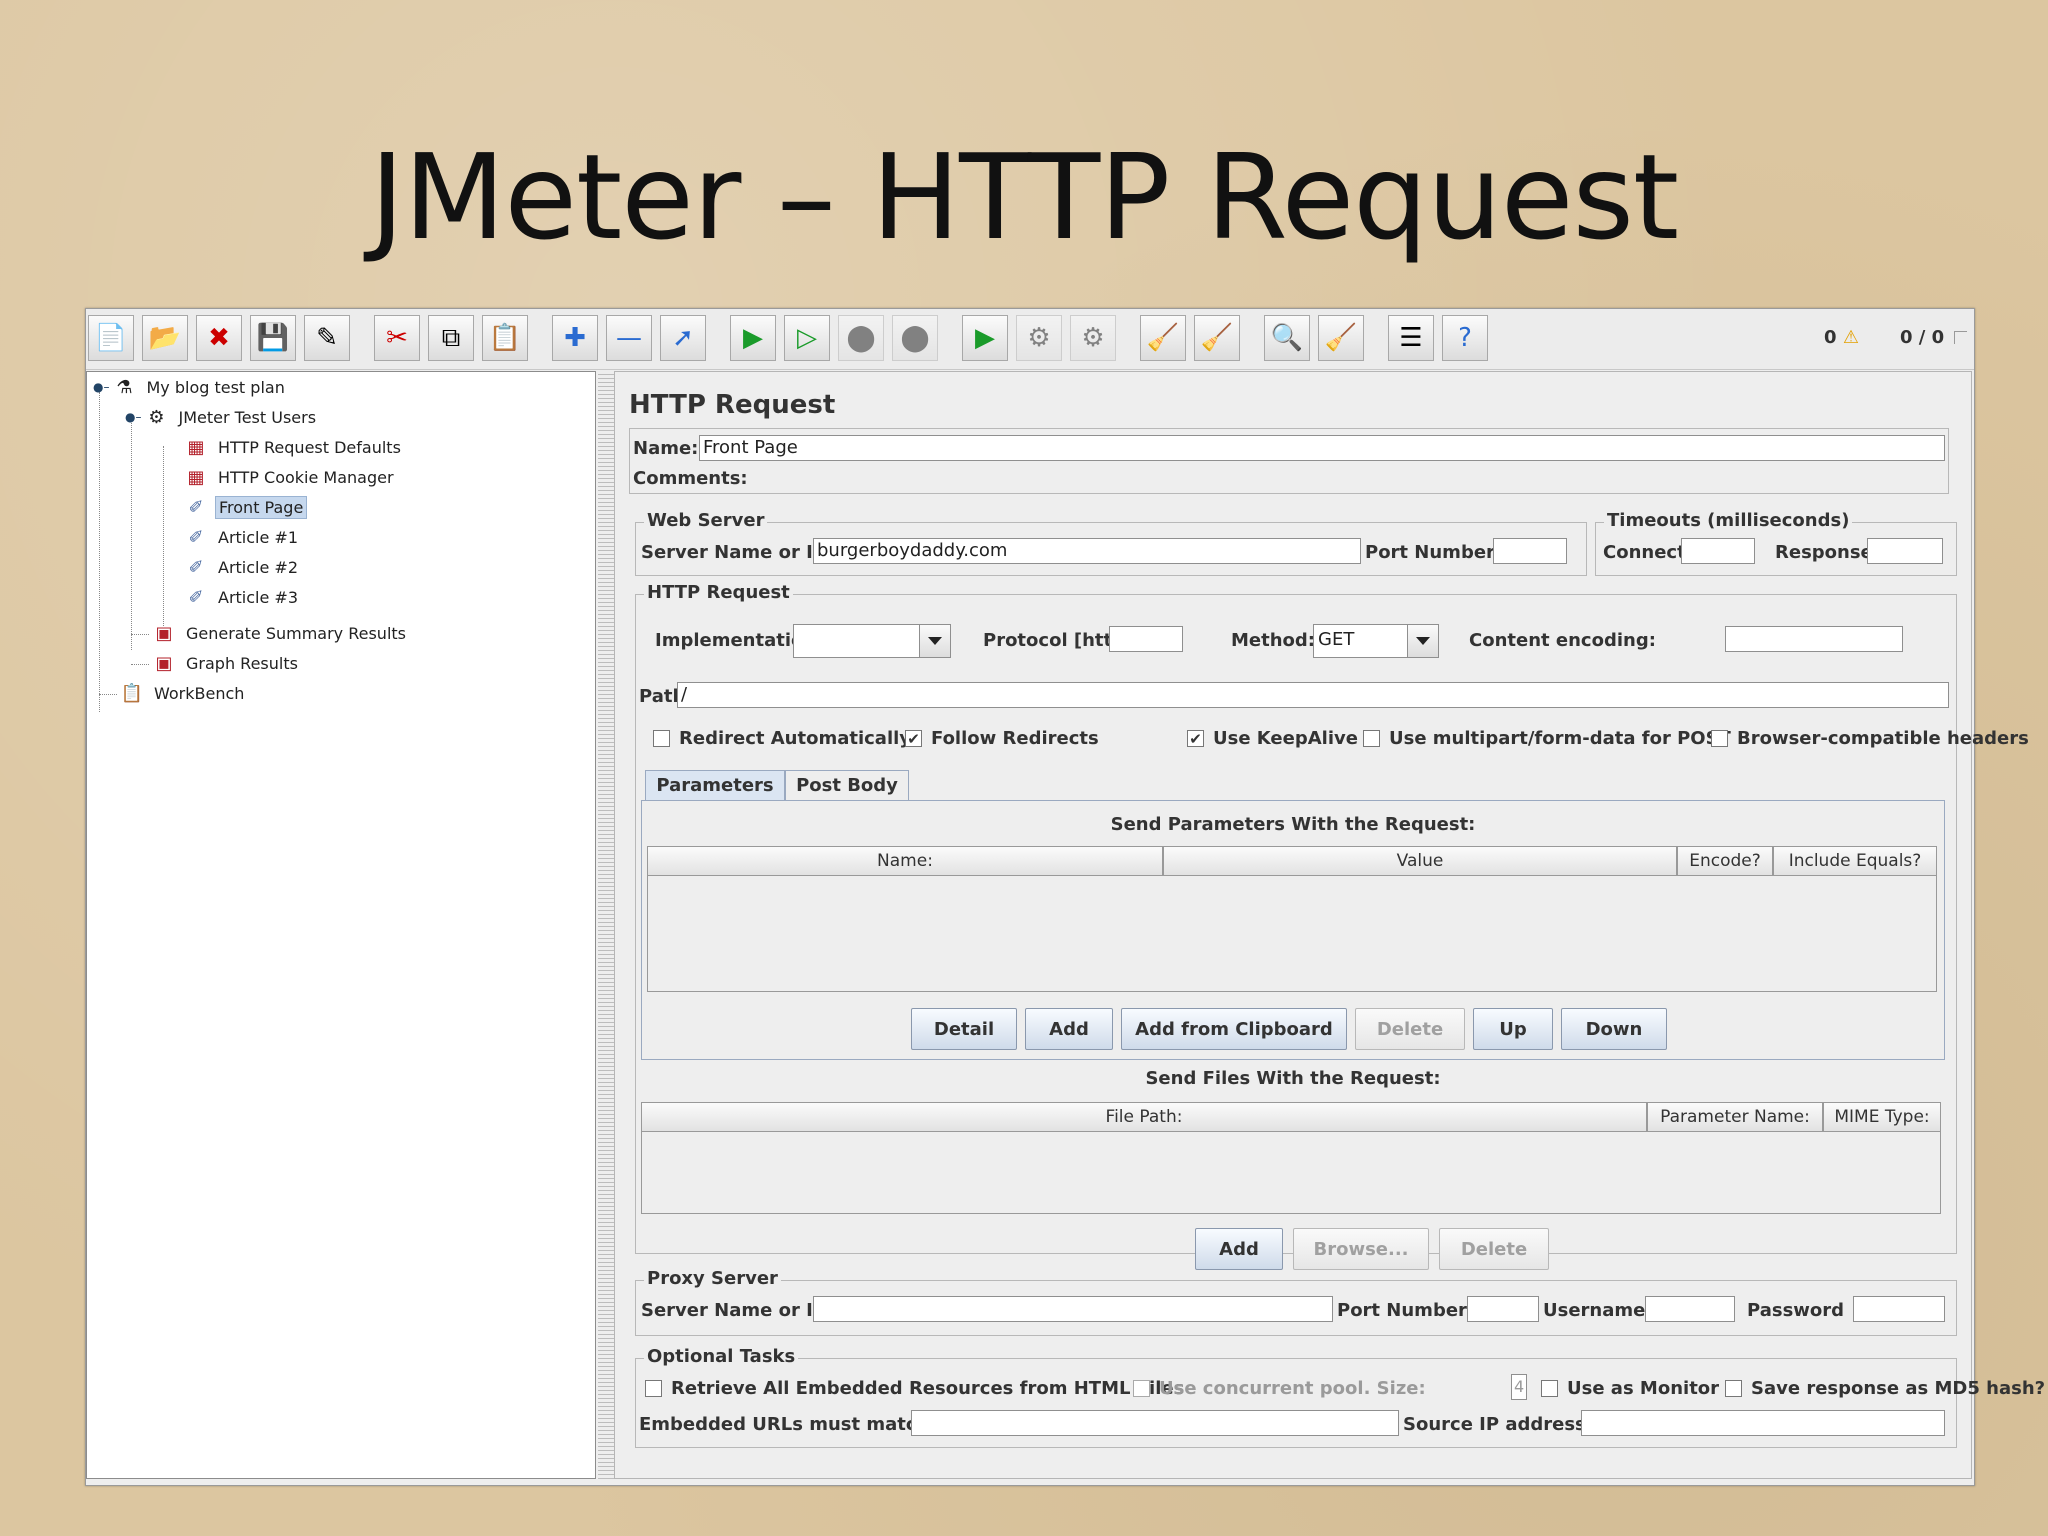 The image size is (2048, 1536). Describe the element at coordinates (1341, 338) in the screenshot. I see `reset-search-icon: 🧹` at that location.